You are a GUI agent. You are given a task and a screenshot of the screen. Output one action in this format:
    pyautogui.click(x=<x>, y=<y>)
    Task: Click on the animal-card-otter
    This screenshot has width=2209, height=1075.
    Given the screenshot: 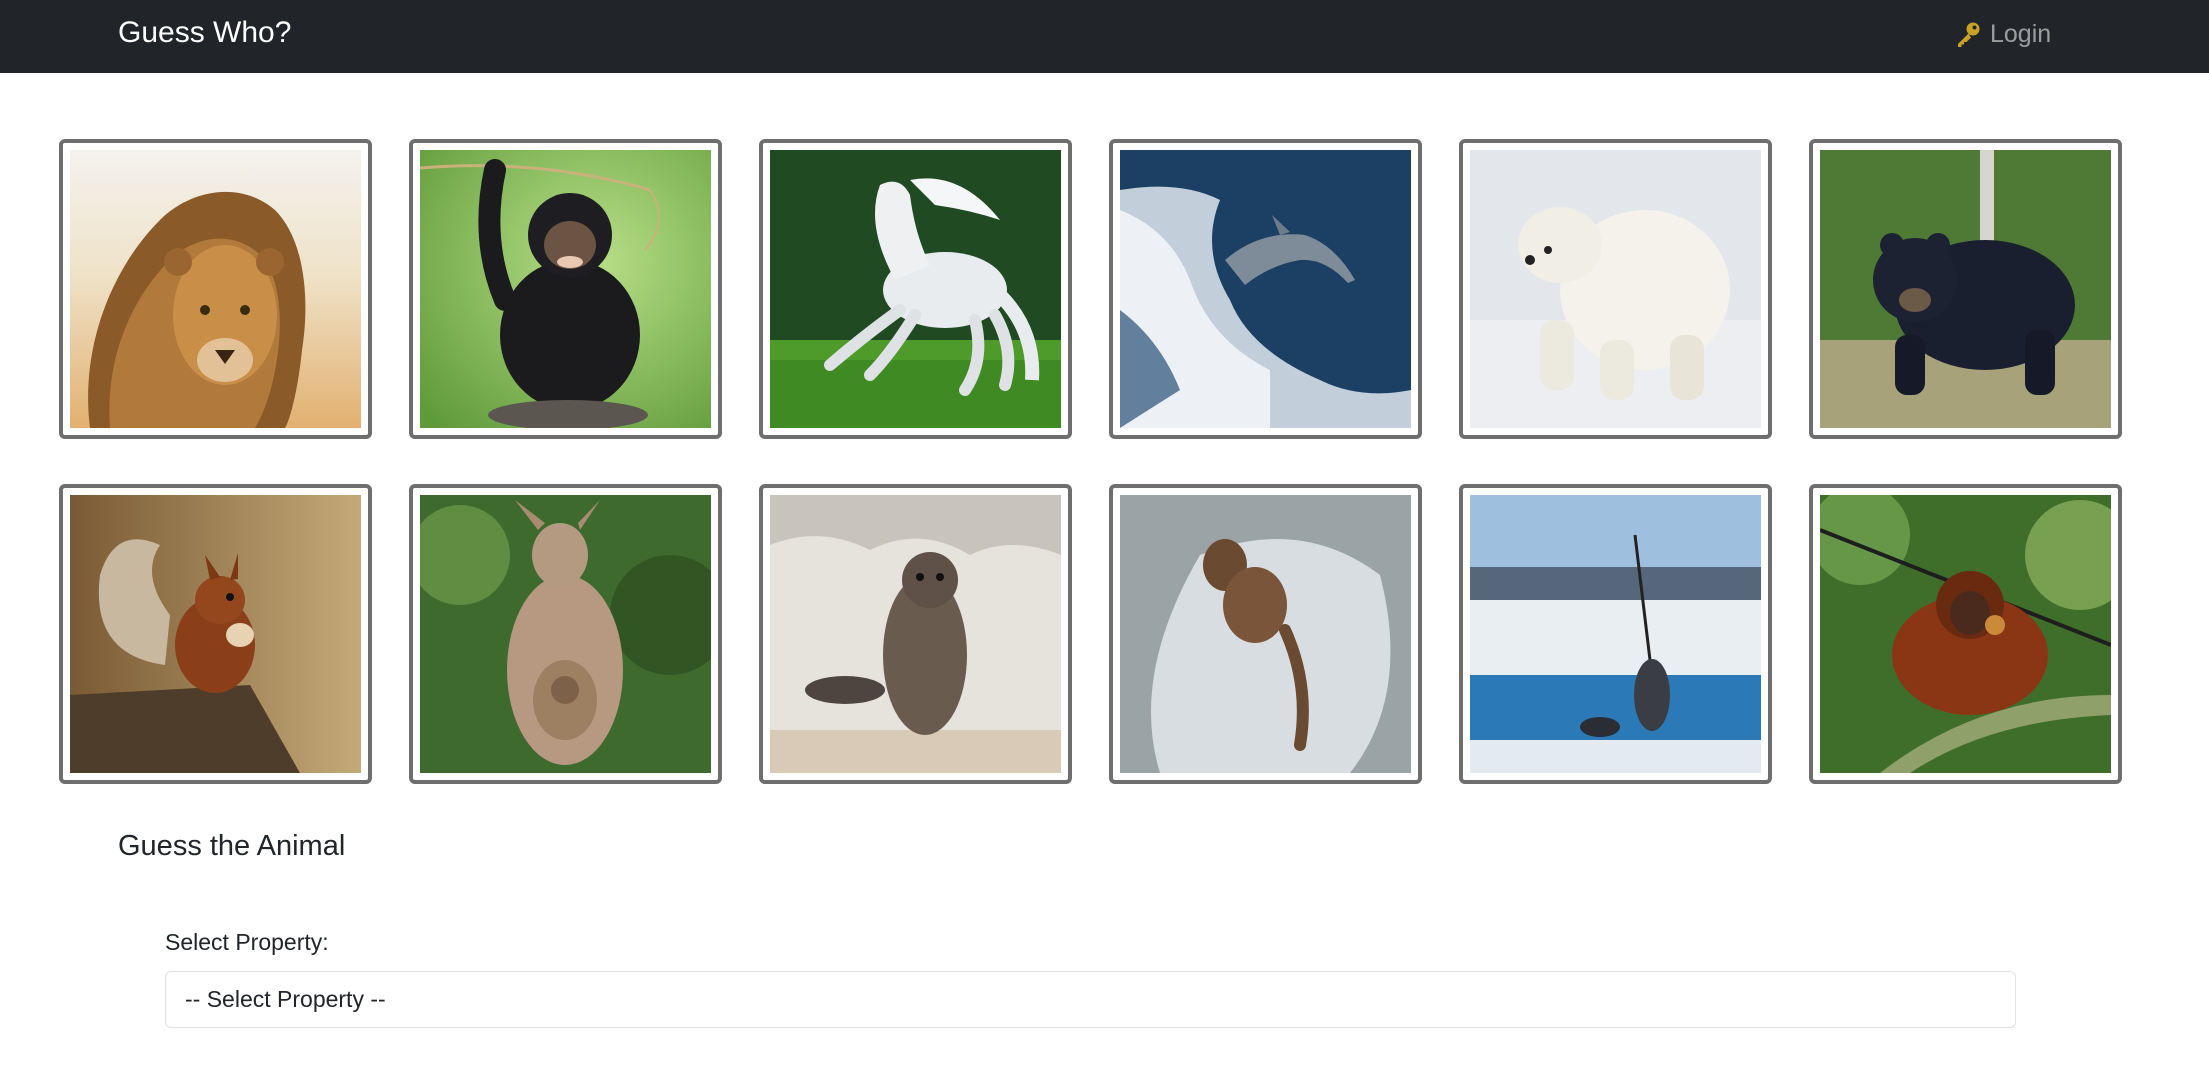 What is the action you would take?
    pyautogui.click(x=1265, y=634)
    